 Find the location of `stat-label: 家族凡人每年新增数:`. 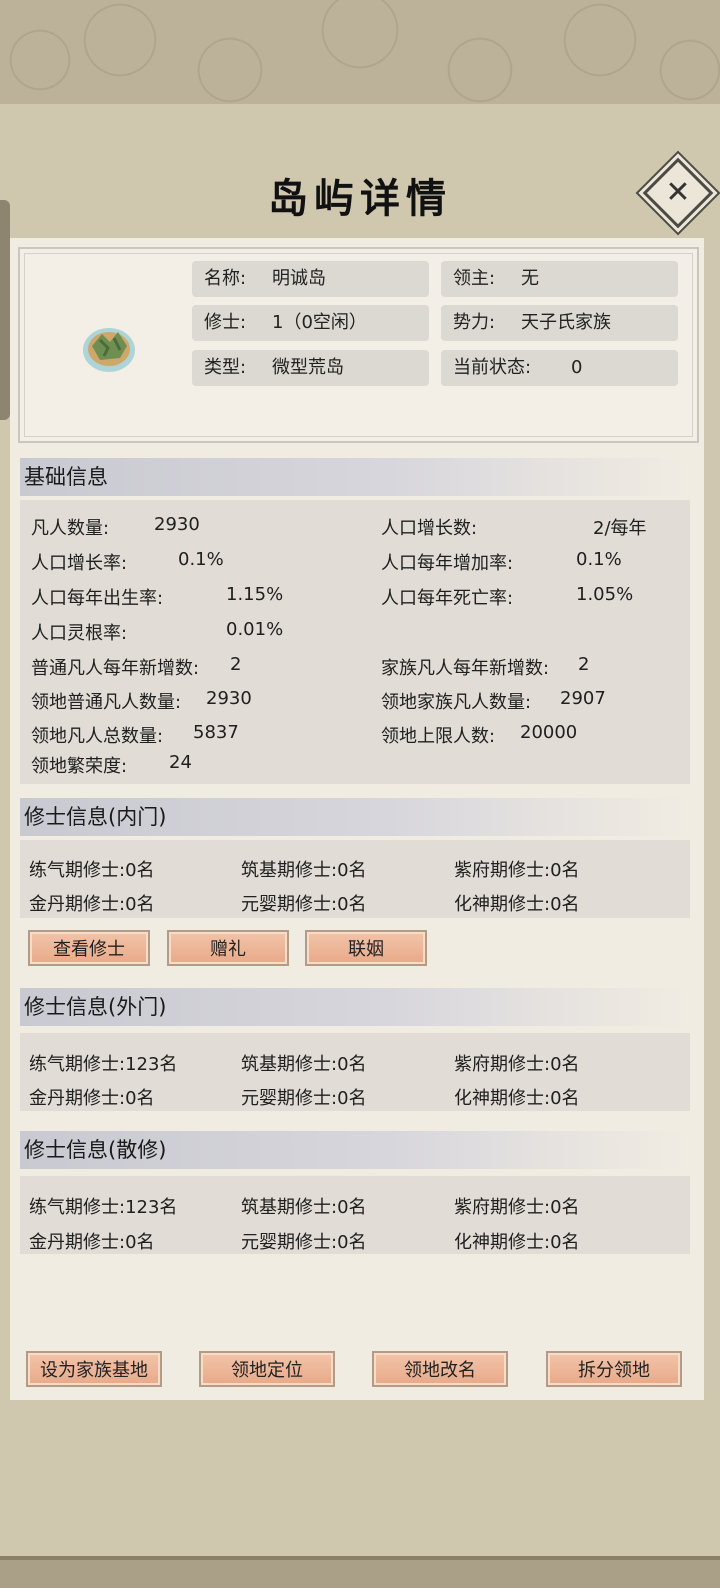

stat-label: 家族凡人每年新增数: is located at coordinates (465, 668).